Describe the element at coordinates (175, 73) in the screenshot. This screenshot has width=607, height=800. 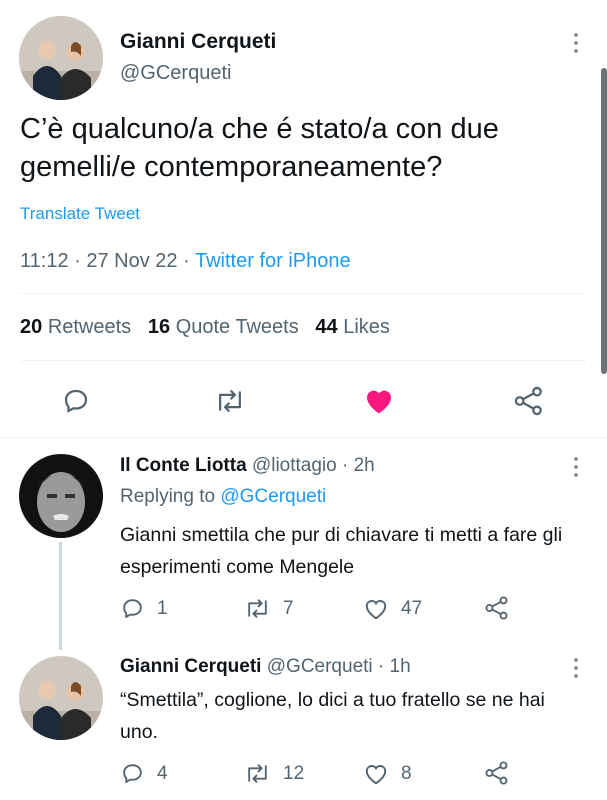
I see `author-handle: @GCerqueti` at that location.